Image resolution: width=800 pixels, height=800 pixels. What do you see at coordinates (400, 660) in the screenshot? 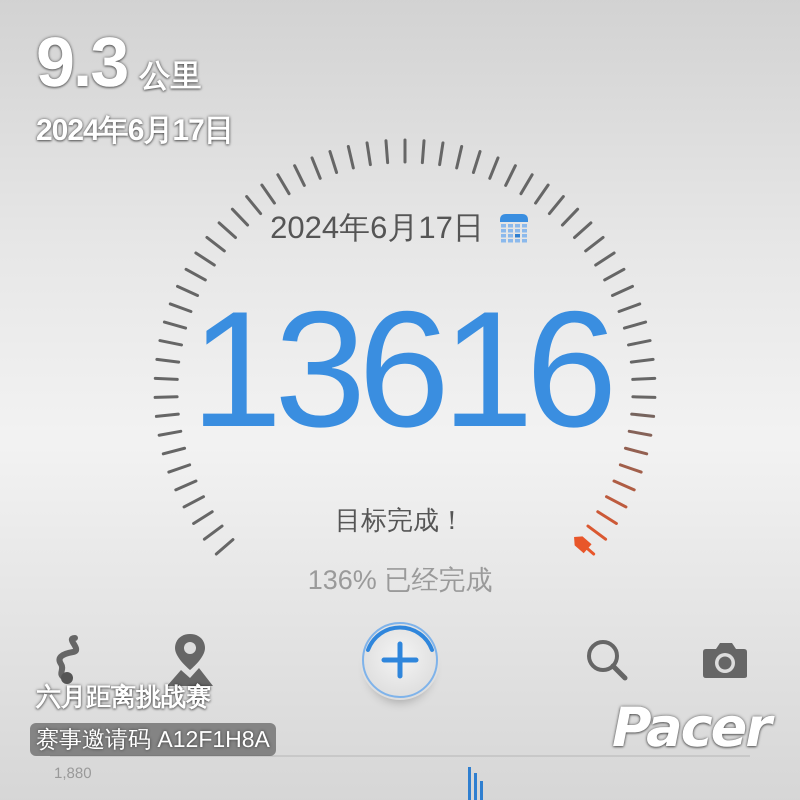
I see `add-button` at bounding box center [400, 660].